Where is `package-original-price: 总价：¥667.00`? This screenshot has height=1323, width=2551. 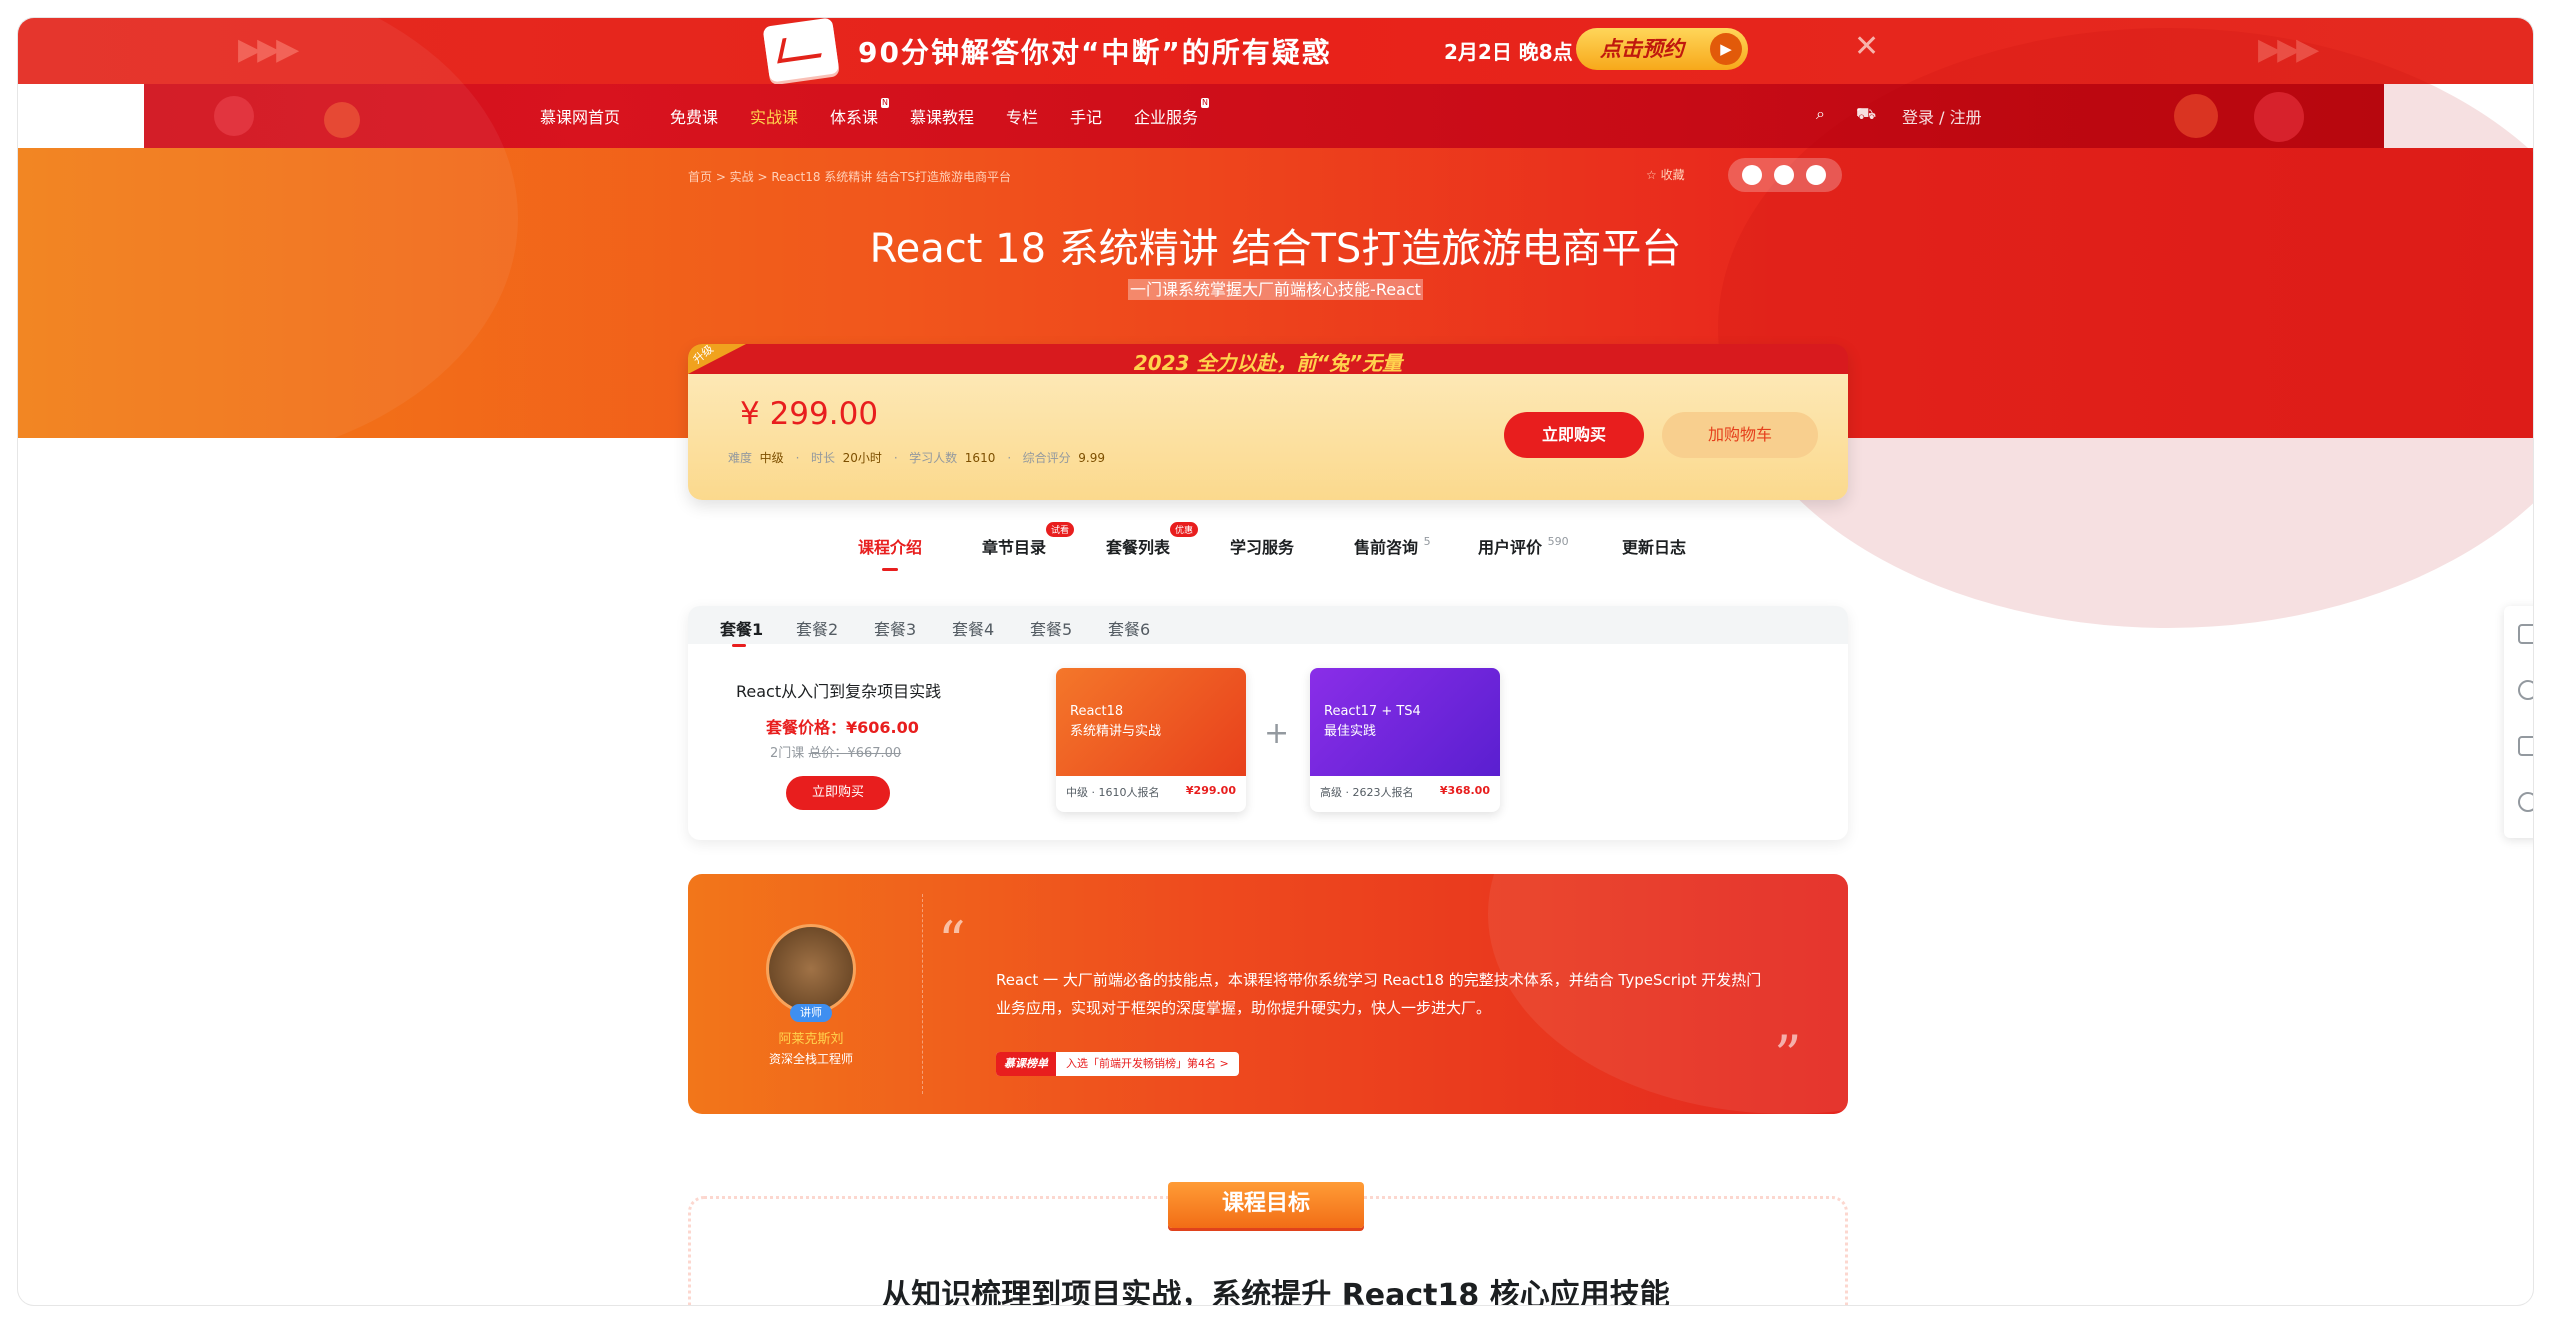
package-original-price: 总价：¥667.00 is located at coordinates (855, 753).